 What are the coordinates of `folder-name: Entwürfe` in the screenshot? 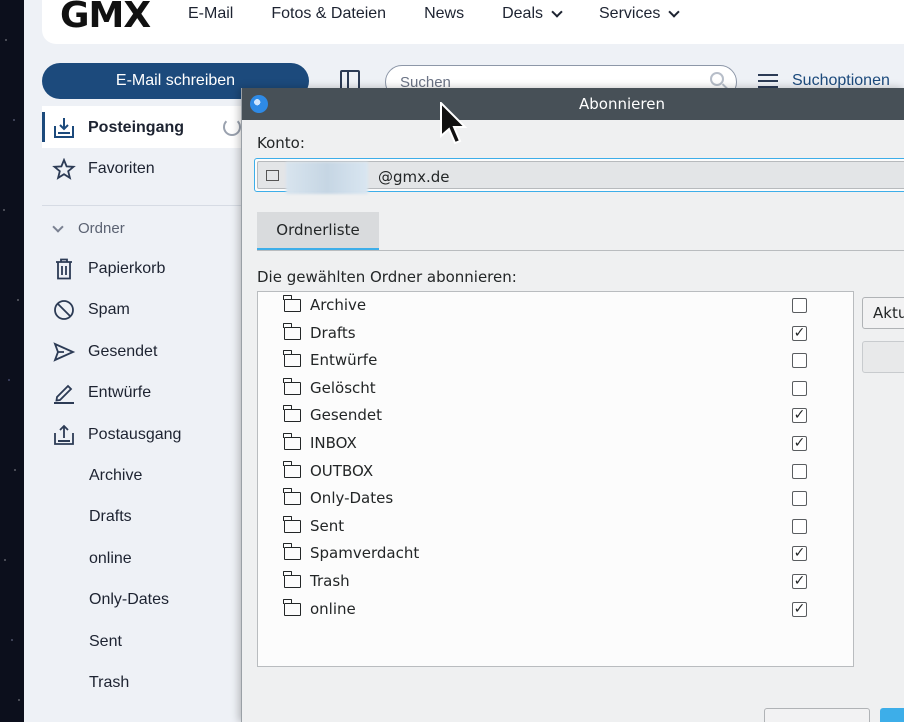 It's located at (344, 360).